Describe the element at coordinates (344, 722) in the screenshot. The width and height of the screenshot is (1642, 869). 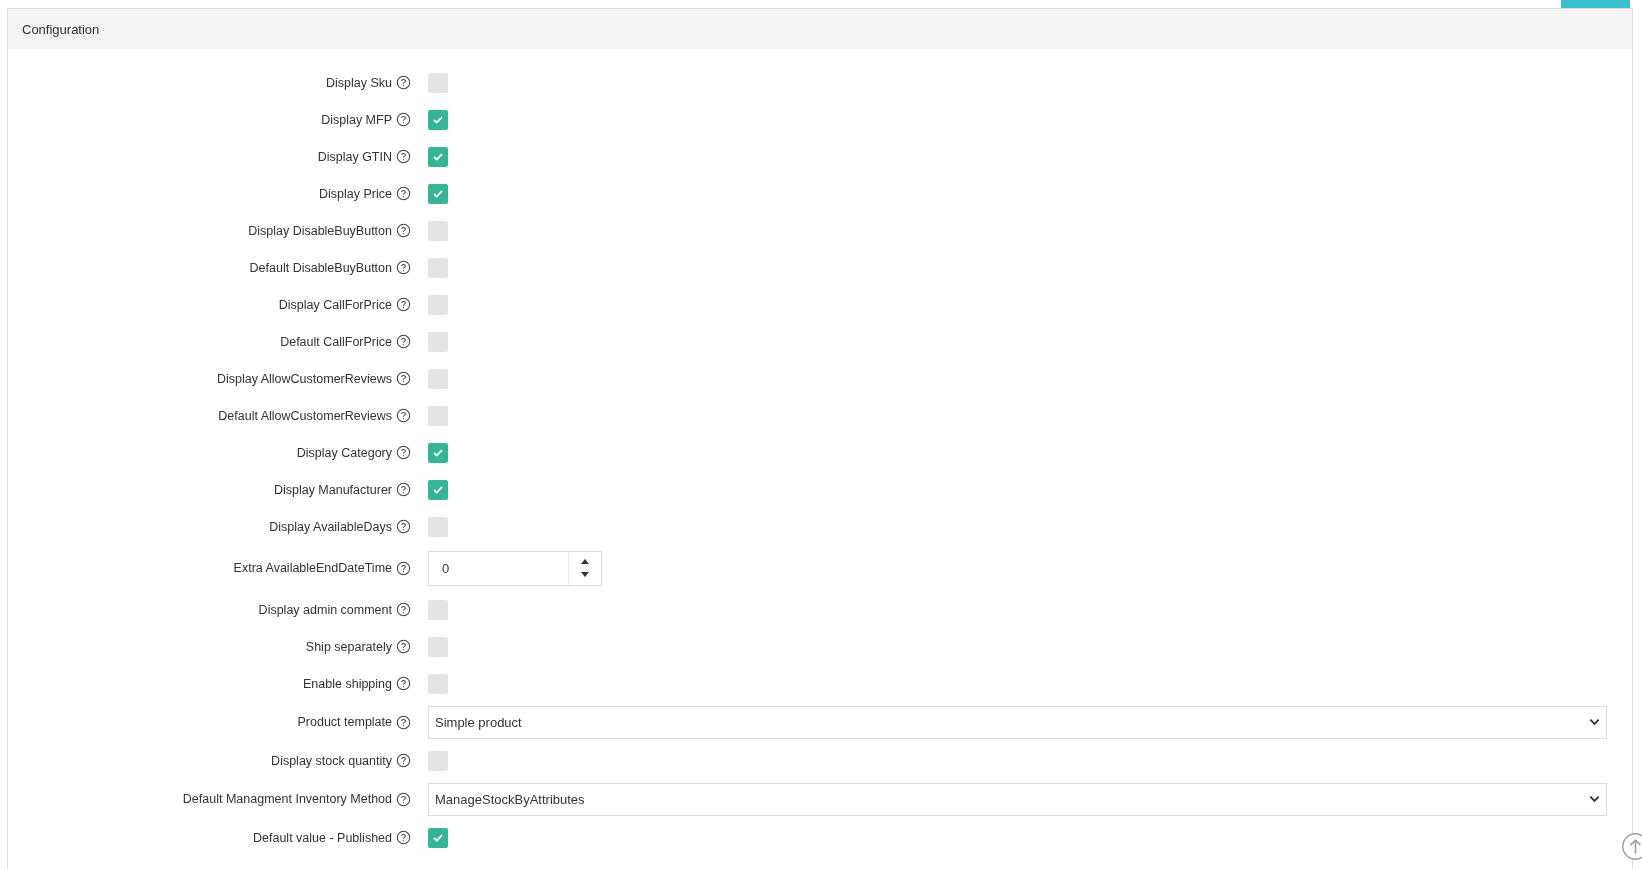
I see `field-label: Product template` at that location.